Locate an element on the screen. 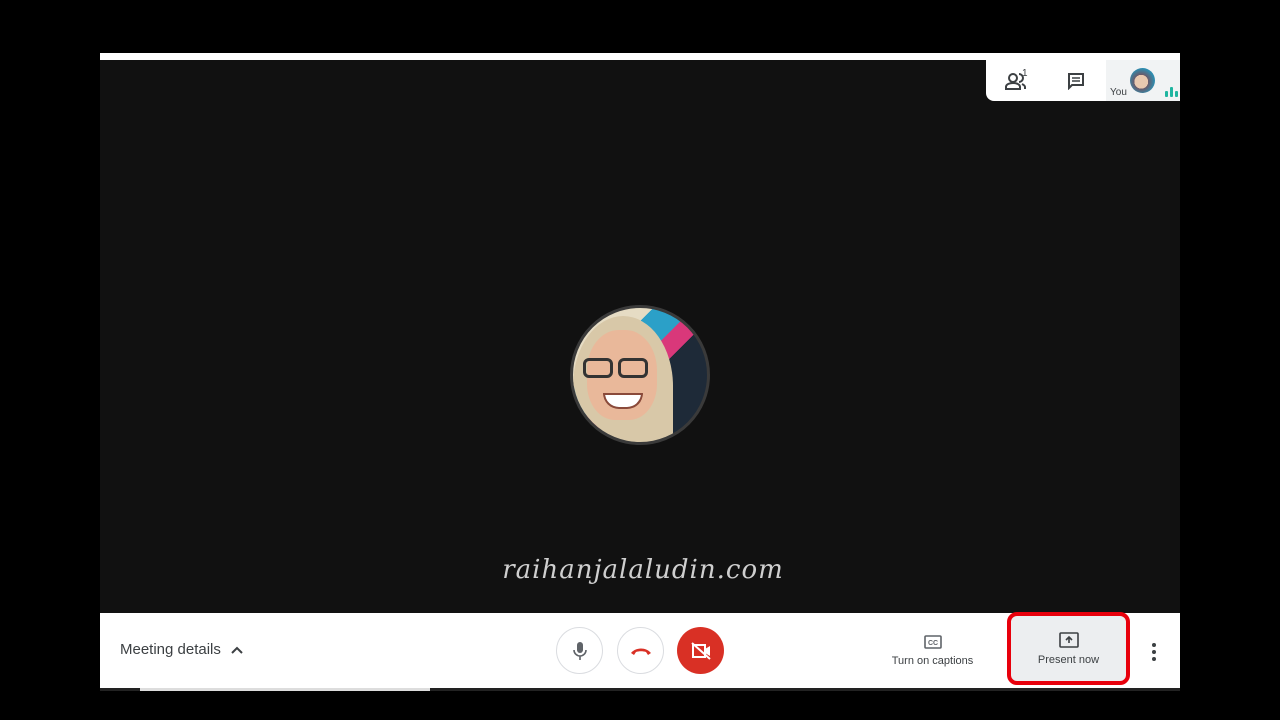 Image resolution: width=1280 pixels, height=720 pixels. audio-level-icon is located at coordinates (1171, 92).